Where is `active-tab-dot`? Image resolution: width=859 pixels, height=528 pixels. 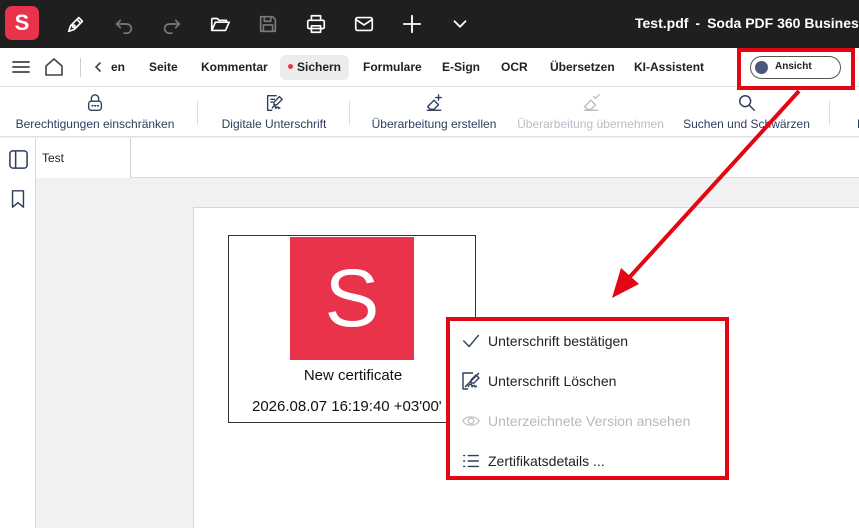 active-tab-dot is located at coordinates (290, 67).